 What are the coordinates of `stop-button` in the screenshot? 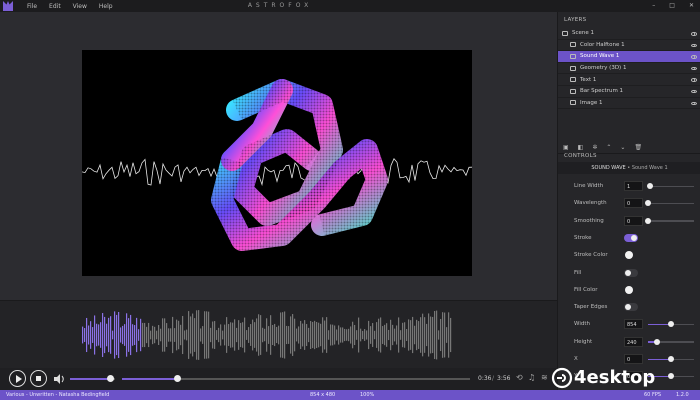 It's located at (38, 378).